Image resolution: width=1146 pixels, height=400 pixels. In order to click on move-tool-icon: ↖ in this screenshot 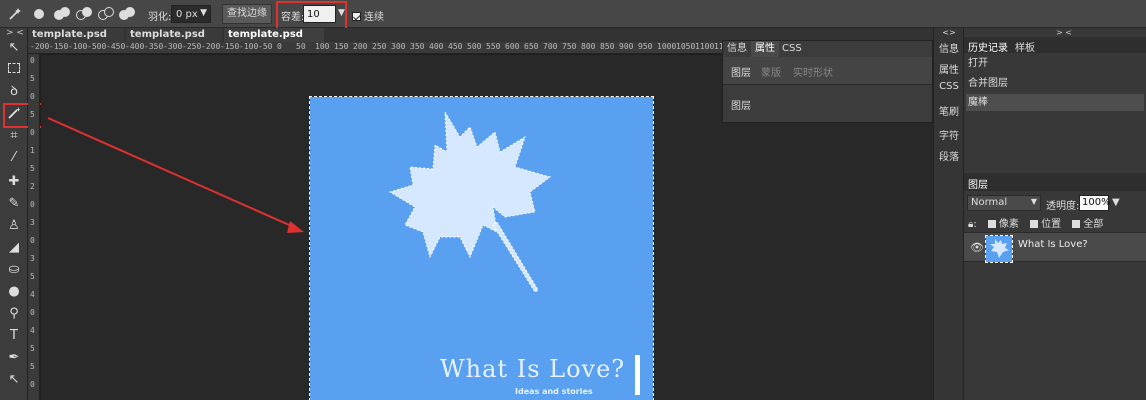, I will do `click(14, 48)`.